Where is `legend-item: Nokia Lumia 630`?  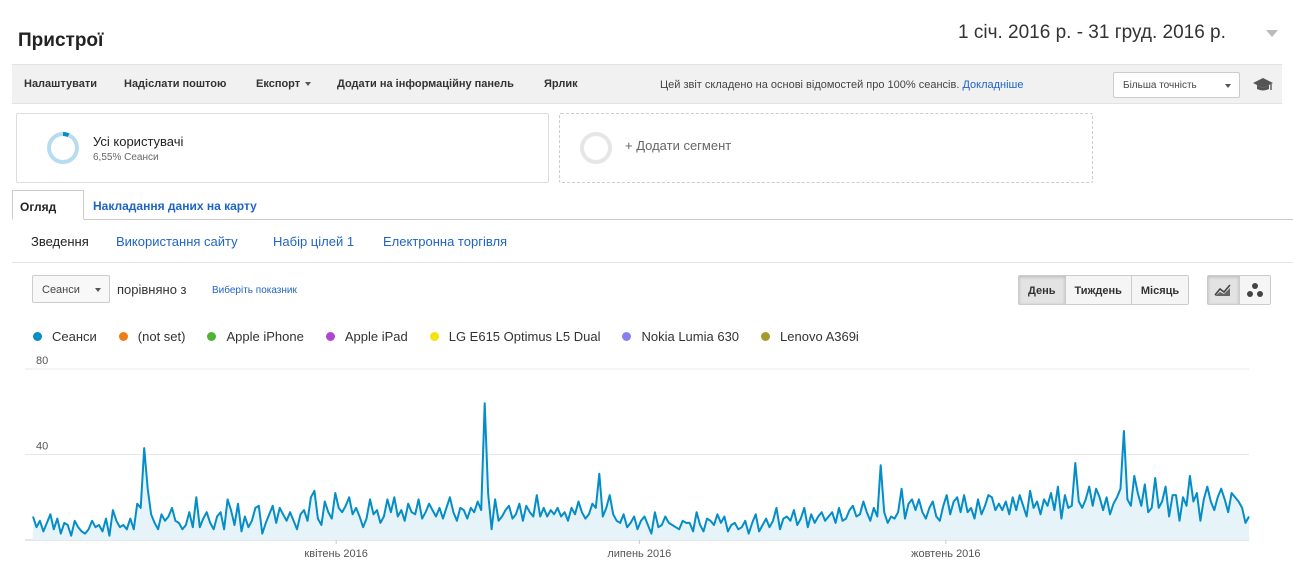
legend-item: Nokia Lumia 630 is located at coordinates (680, 336).